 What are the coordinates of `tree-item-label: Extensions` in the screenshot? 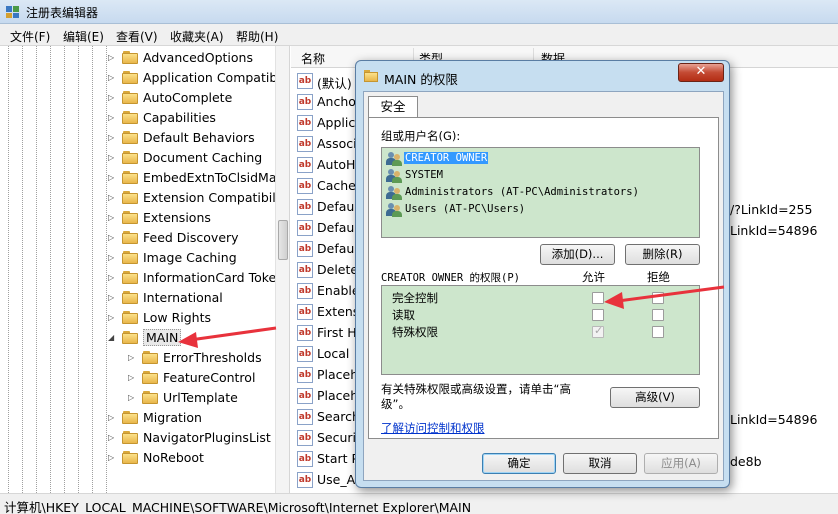 It's located at (177, 217).